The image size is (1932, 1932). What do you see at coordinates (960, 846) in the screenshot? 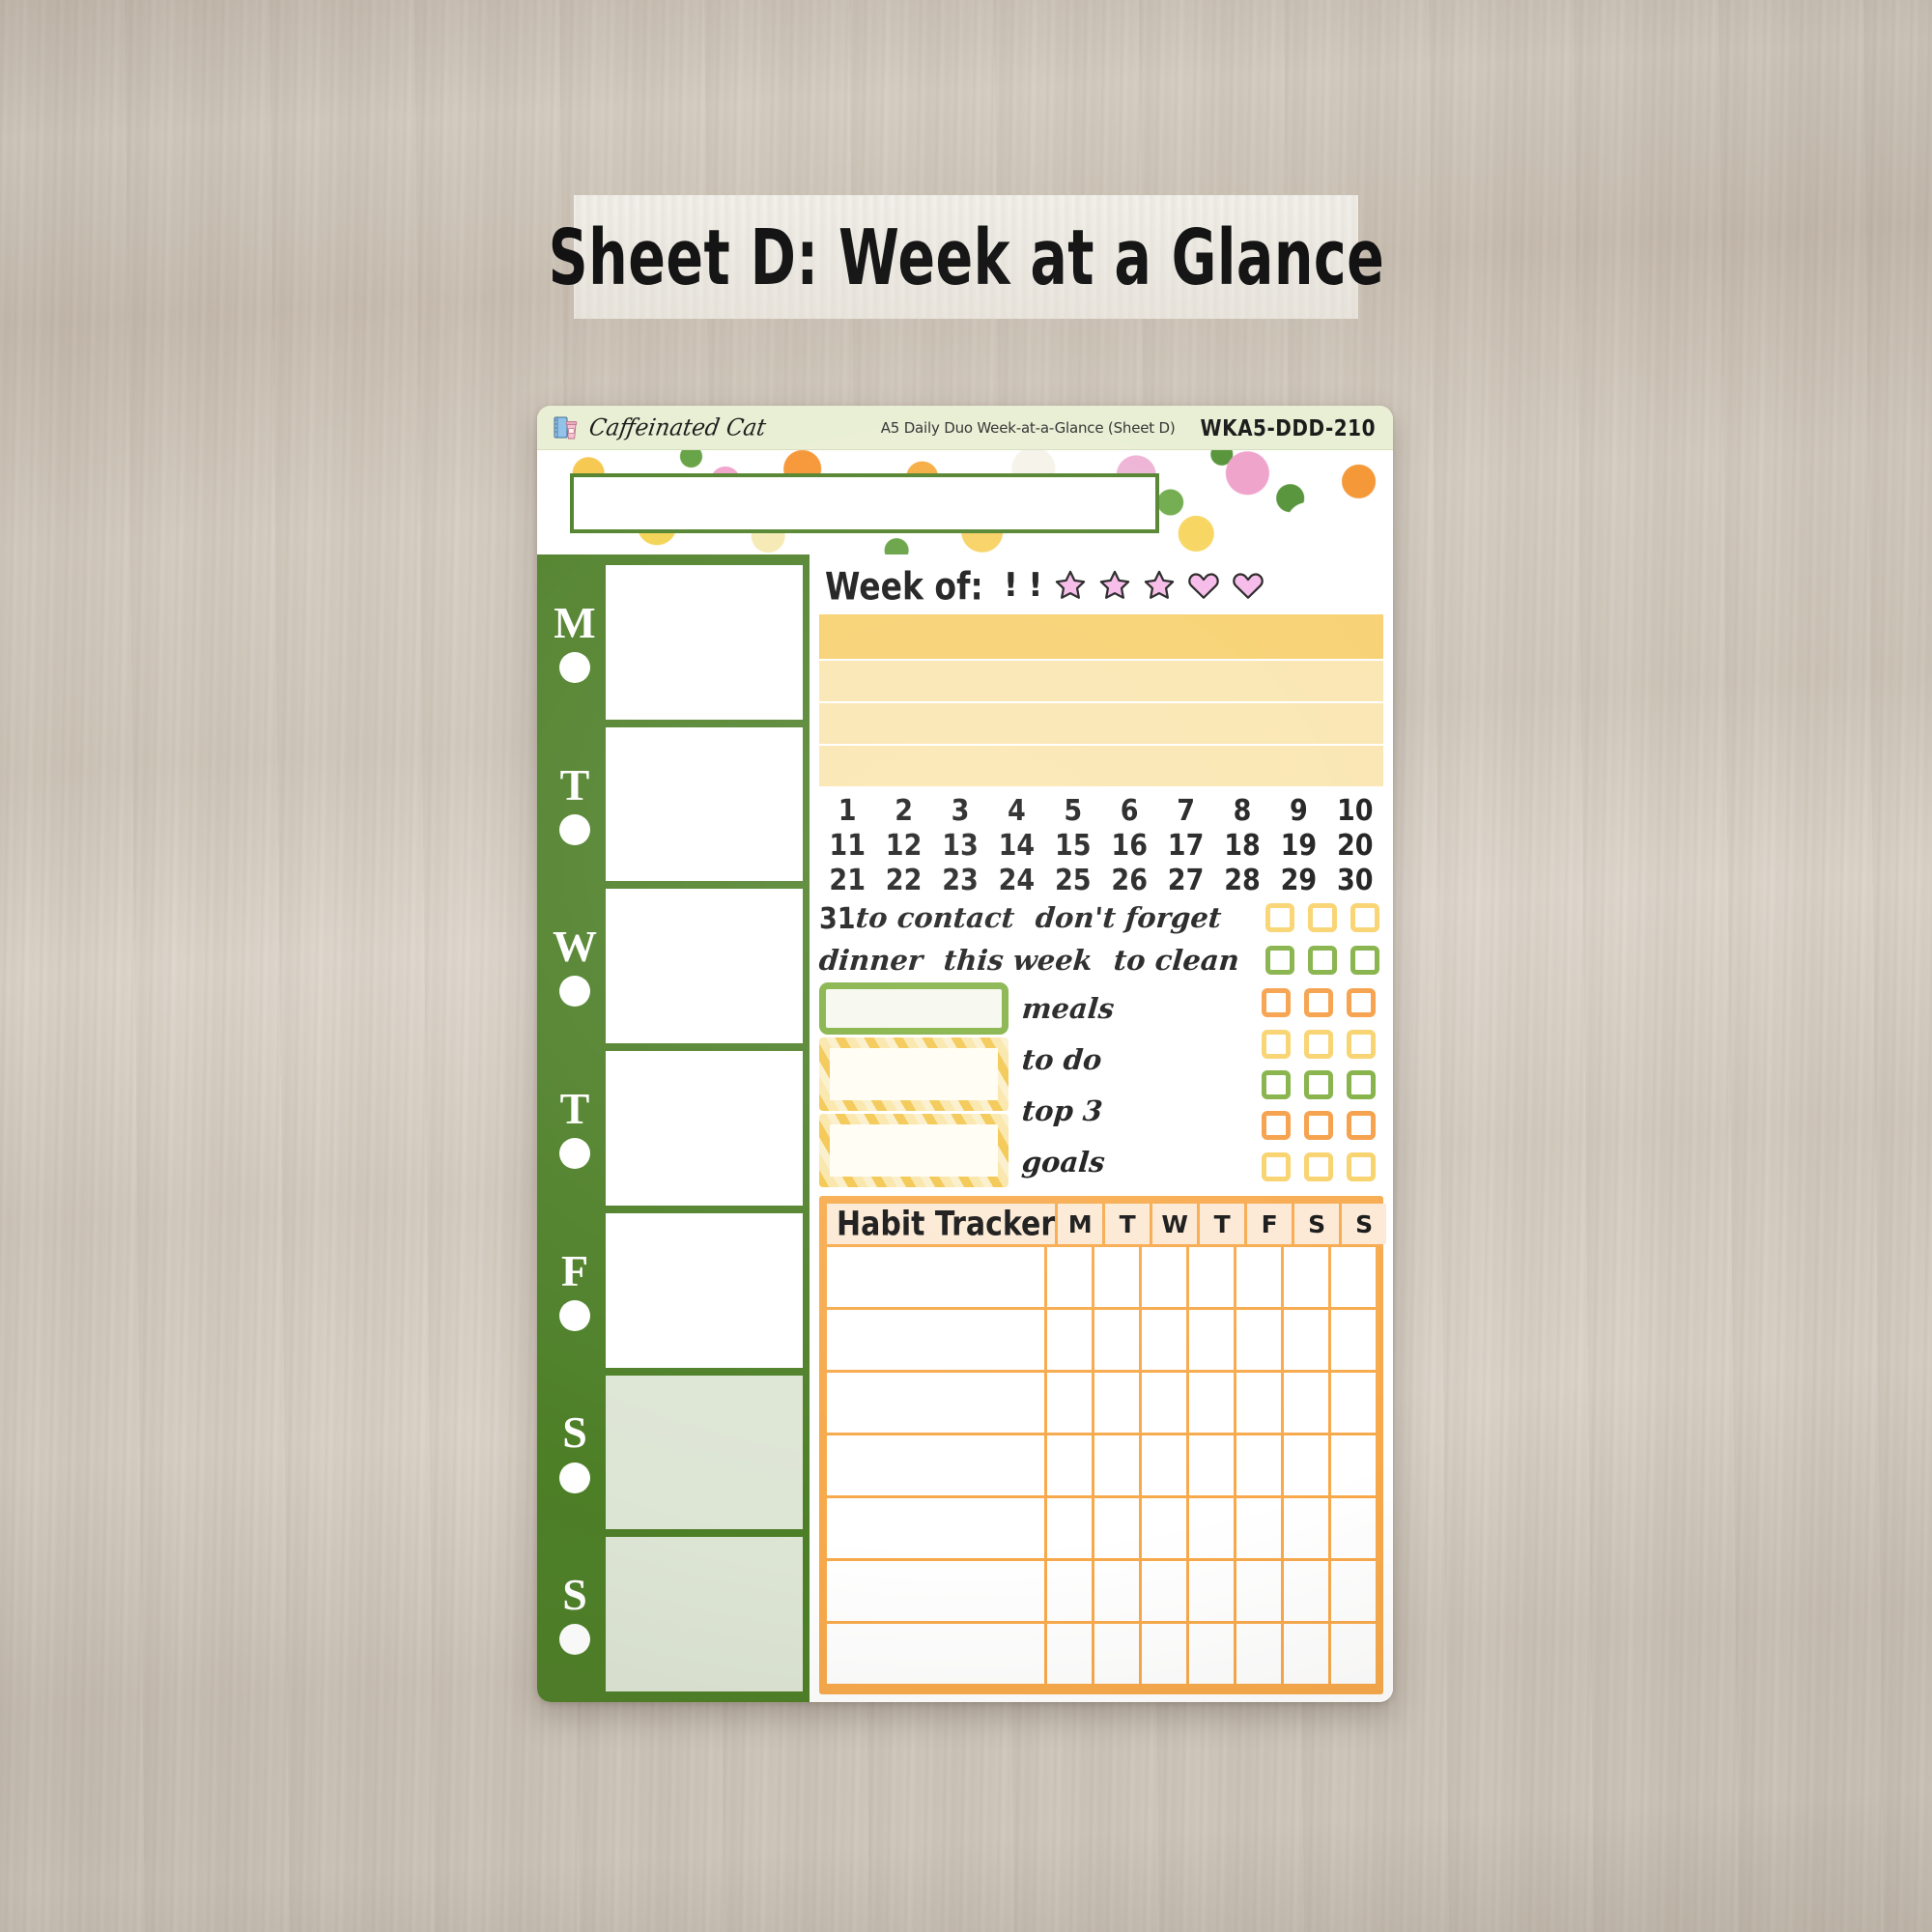
I see `date-number-sticker: 13` at bounding box center [960, 846].